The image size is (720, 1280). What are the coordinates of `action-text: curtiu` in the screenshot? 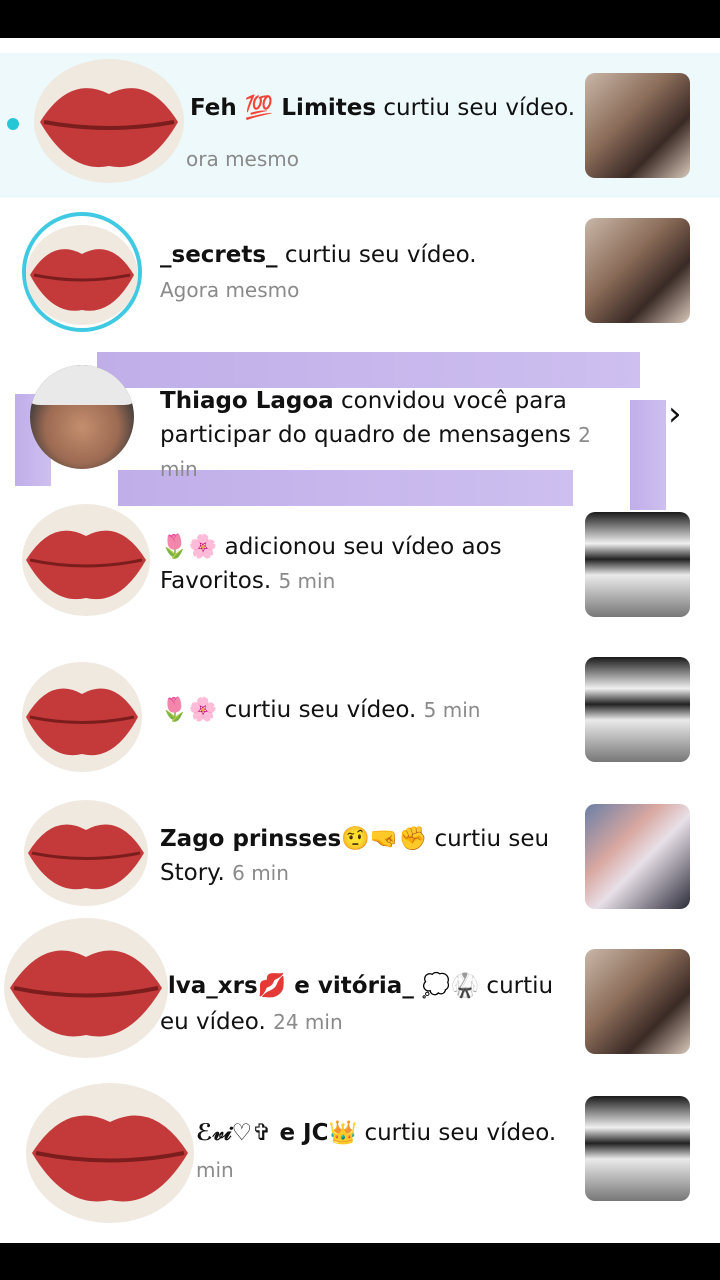 It's located at (520, 986).